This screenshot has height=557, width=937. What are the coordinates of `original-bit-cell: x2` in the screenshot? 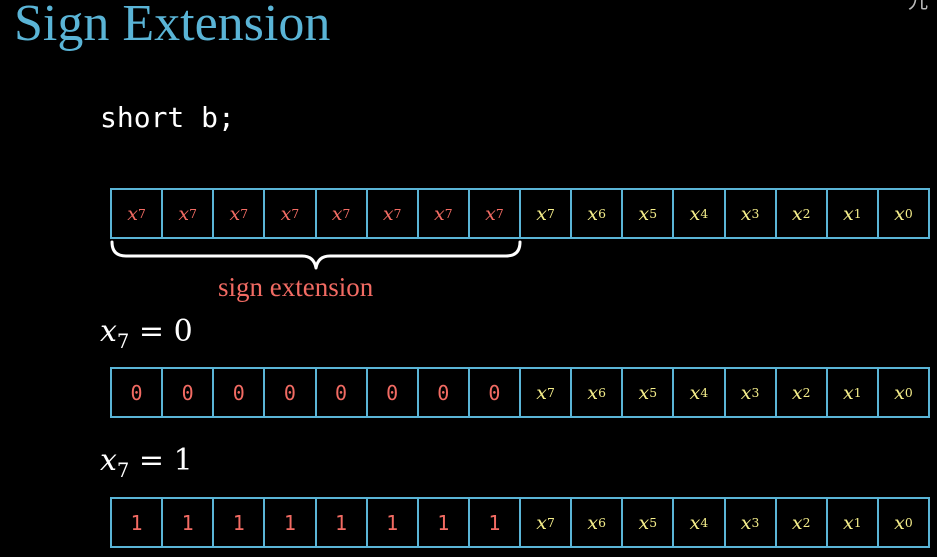 It's located at (802, 522).